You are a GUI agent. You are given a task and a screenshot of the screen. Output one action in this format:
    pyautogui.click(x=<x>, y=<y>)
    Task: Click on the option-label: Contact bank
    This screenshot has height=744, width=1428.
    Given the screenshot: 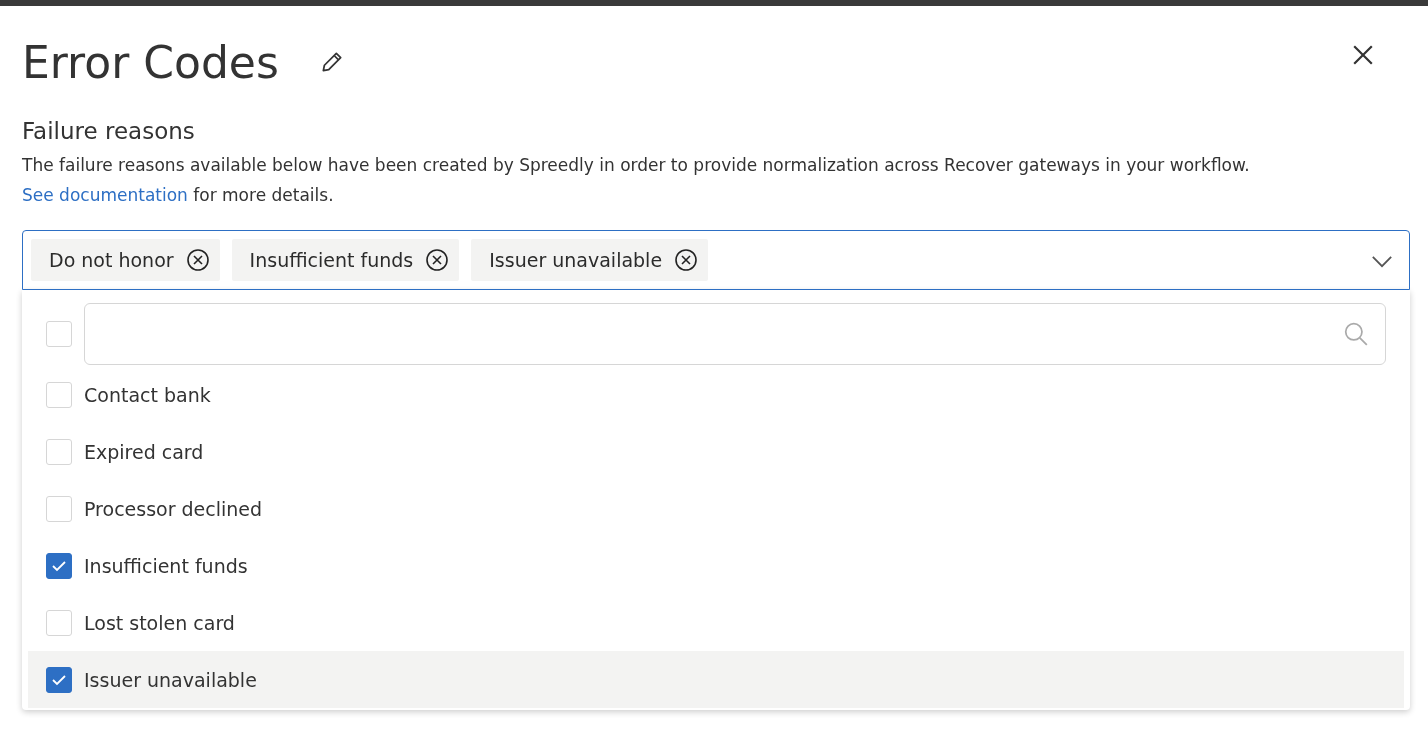 What is the action you would take?
    pyautogui.click(x=147, y=394)
    